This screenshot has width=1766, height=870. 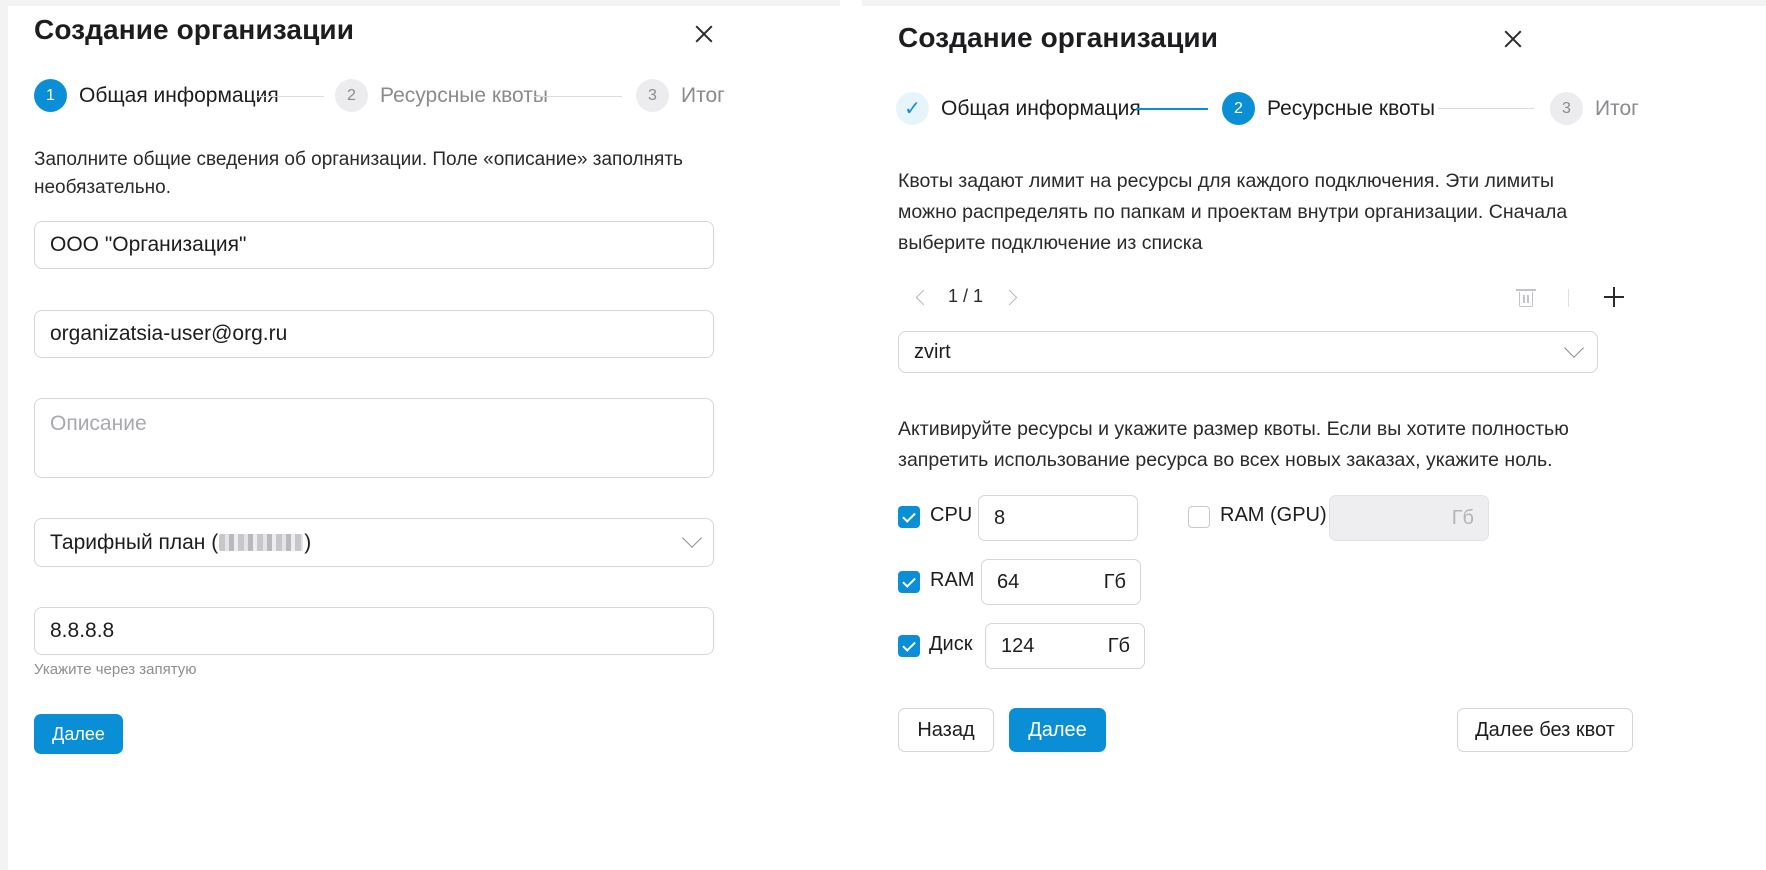 What do you see at coordinates (374, 334) in the screenshot?
I see `email-field: organizatsia-user@org.ru` at bounding box center [374, 334].